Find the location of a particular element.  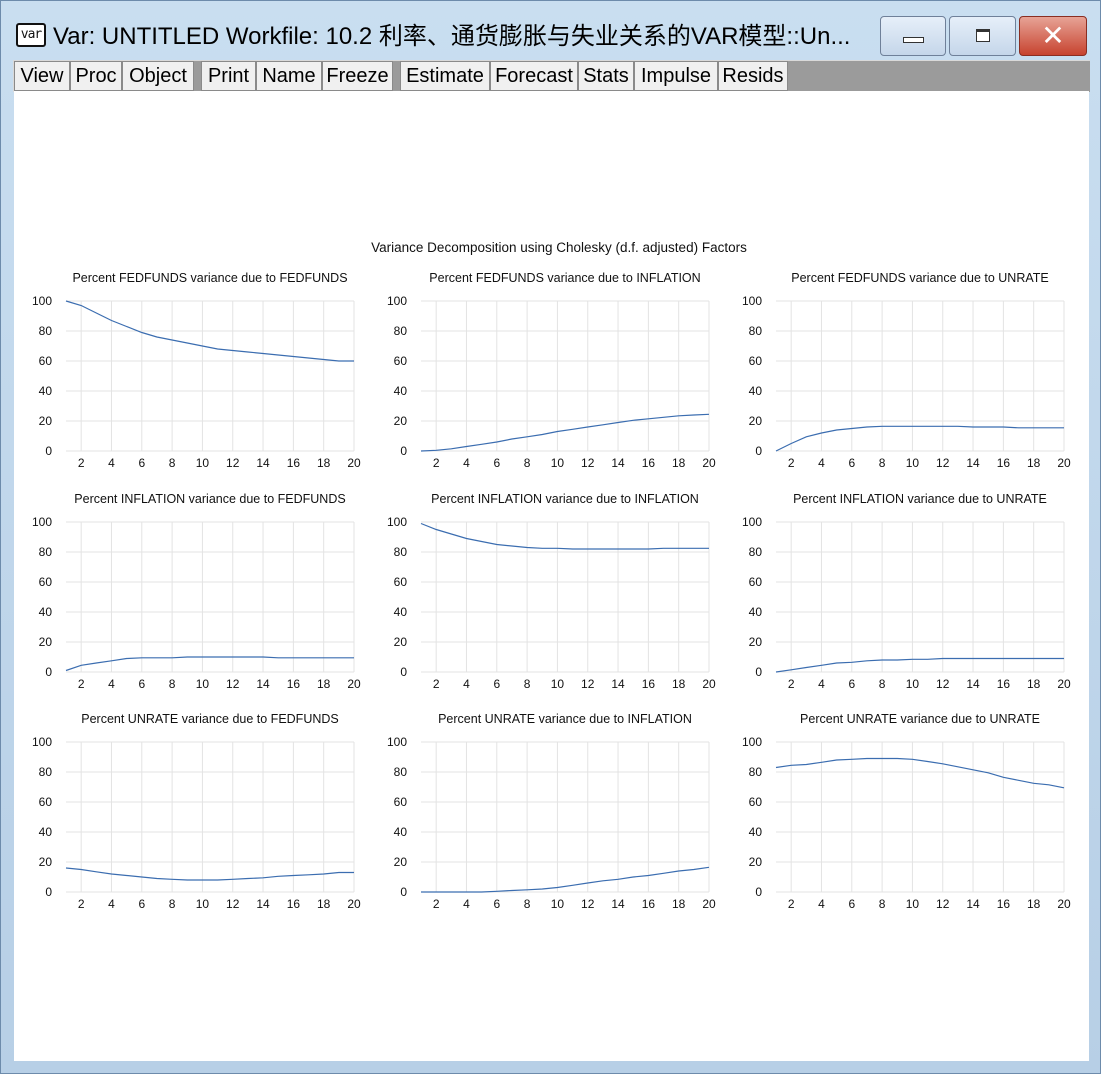

close-button: ✕ is located at coordinates (1053, 36).